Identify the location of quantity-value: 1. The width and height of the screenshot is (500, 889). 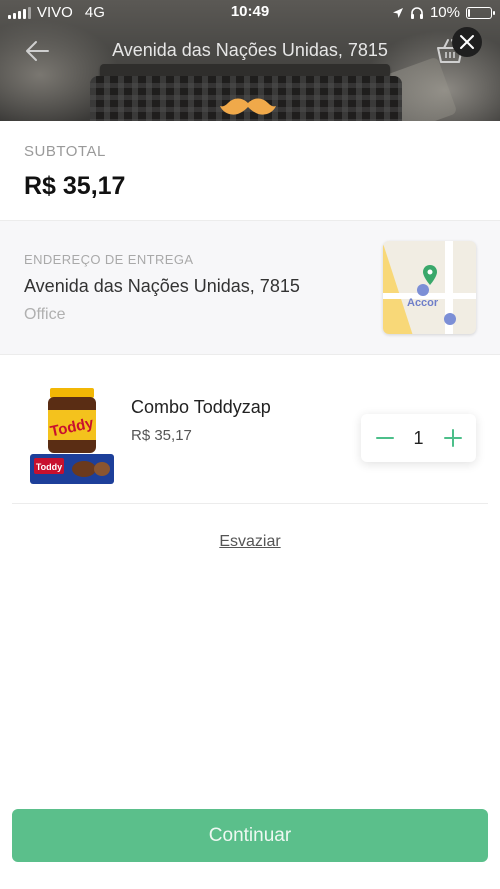
(418, 438).